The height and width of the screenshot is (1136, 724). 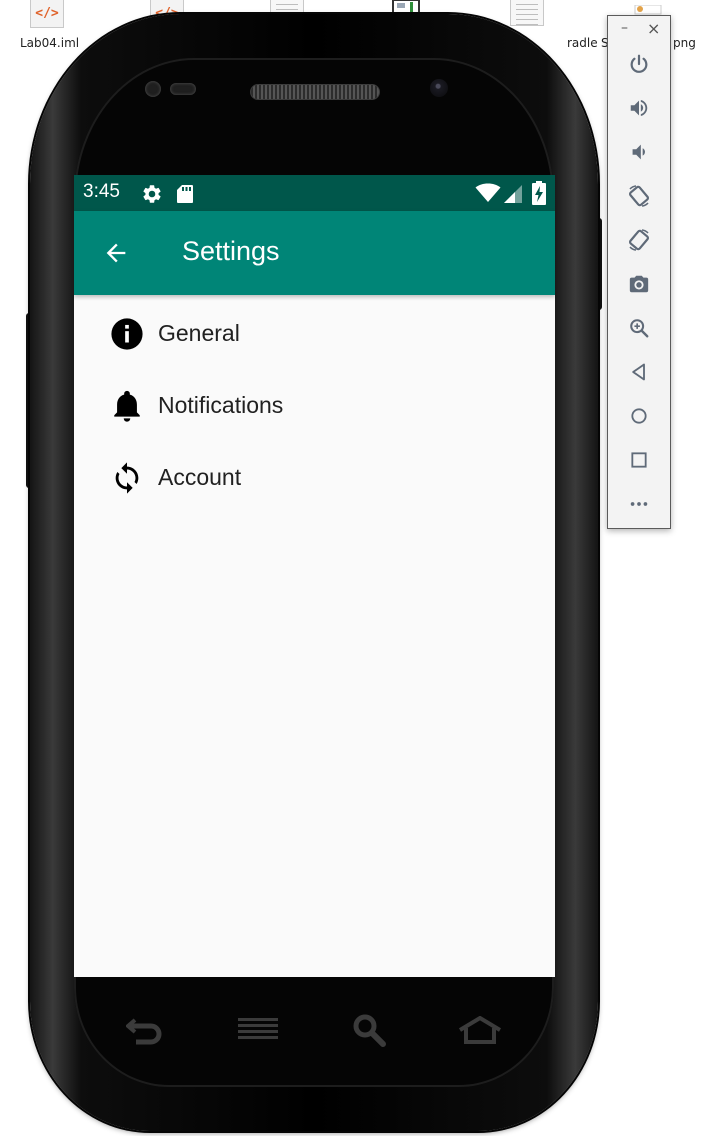 I want to click on bell-icon, so click(x=127, y=406).